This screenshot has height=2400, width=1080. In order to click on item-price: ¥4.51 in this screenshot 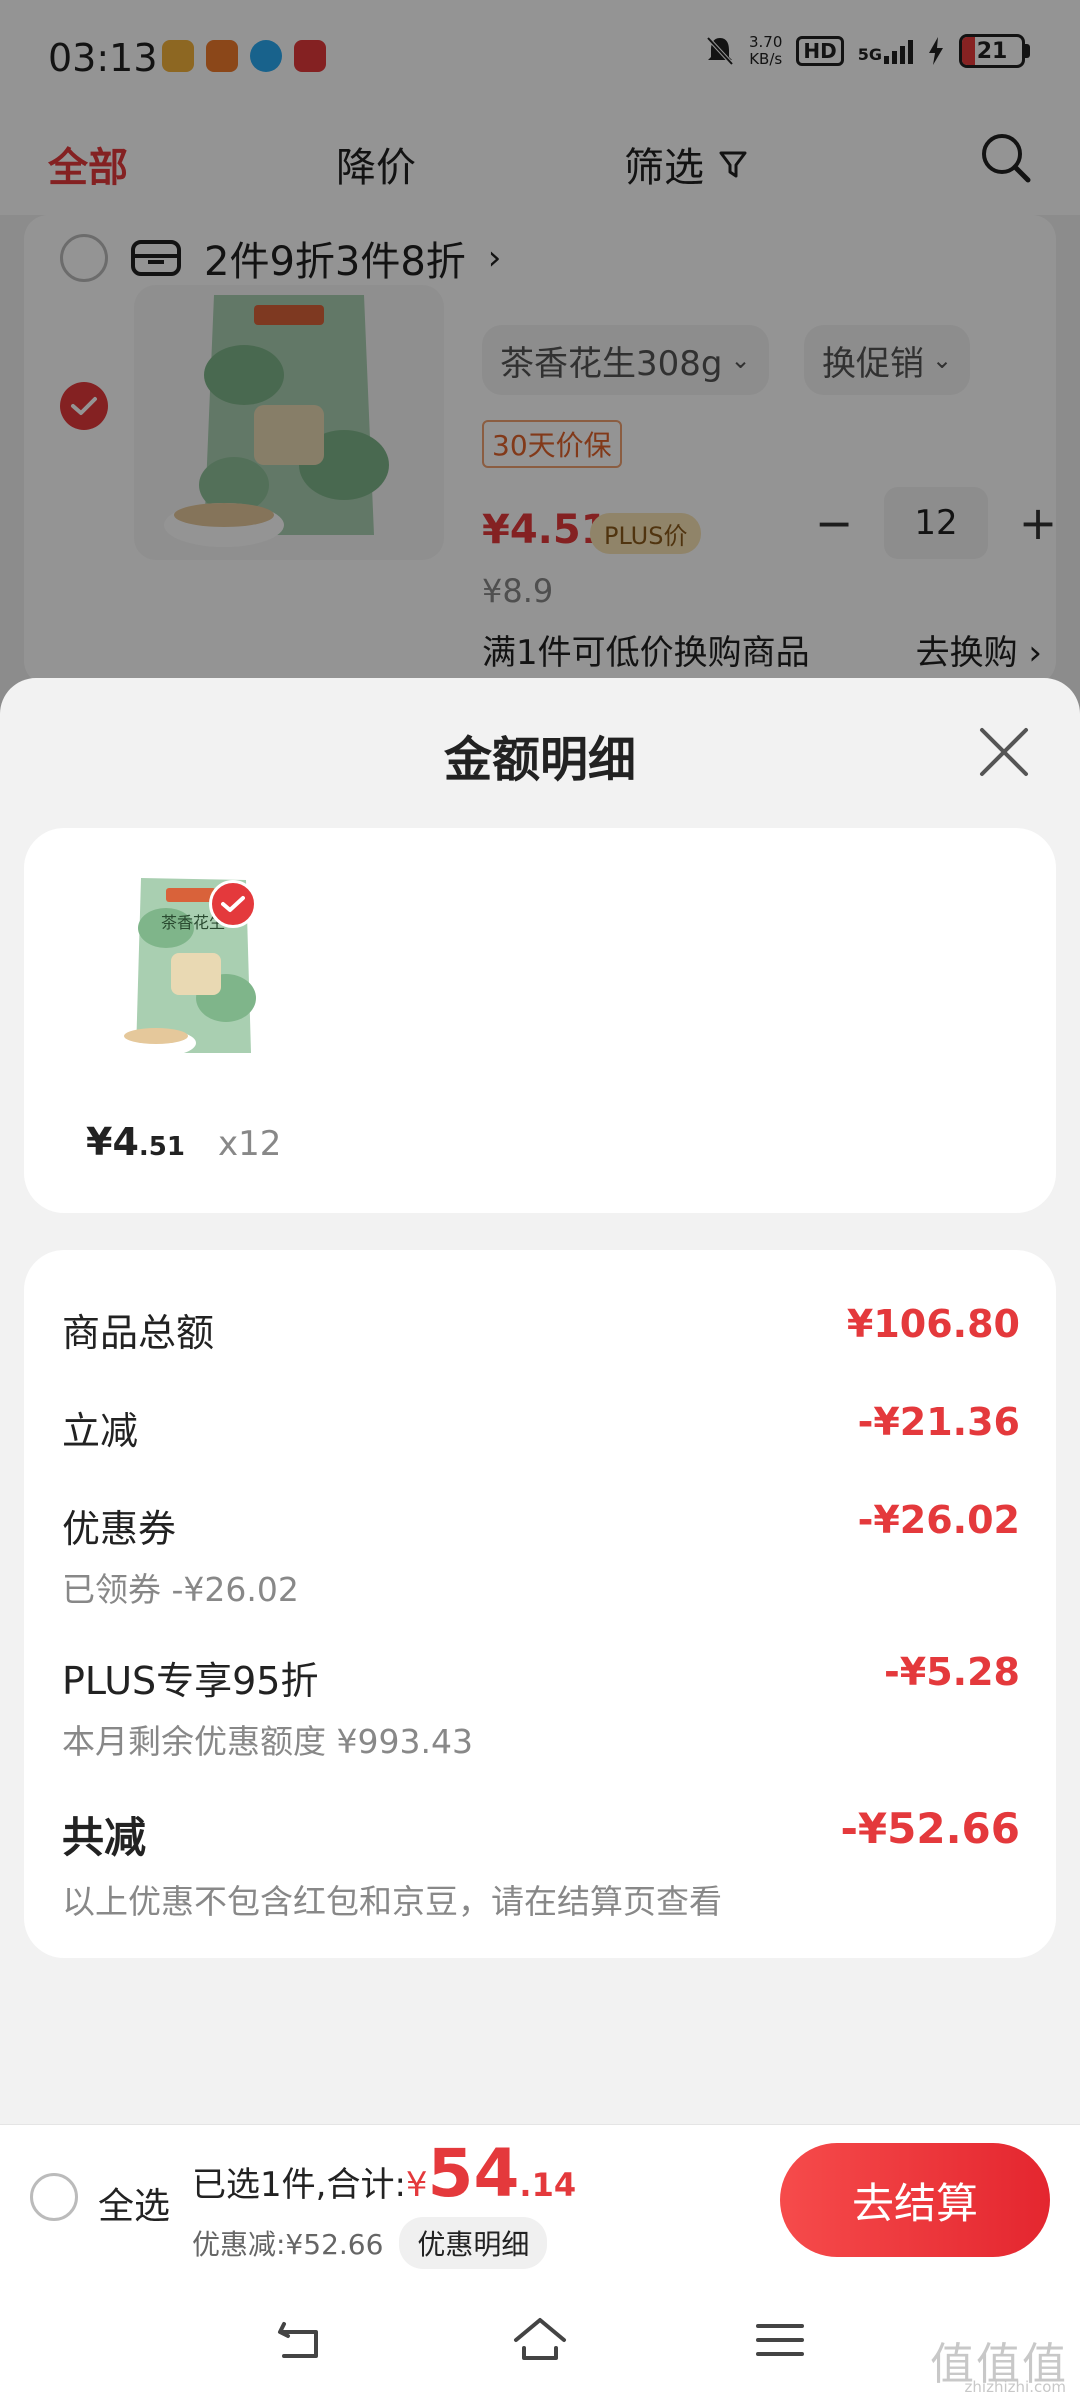, I will do `click(135, 1142)`.